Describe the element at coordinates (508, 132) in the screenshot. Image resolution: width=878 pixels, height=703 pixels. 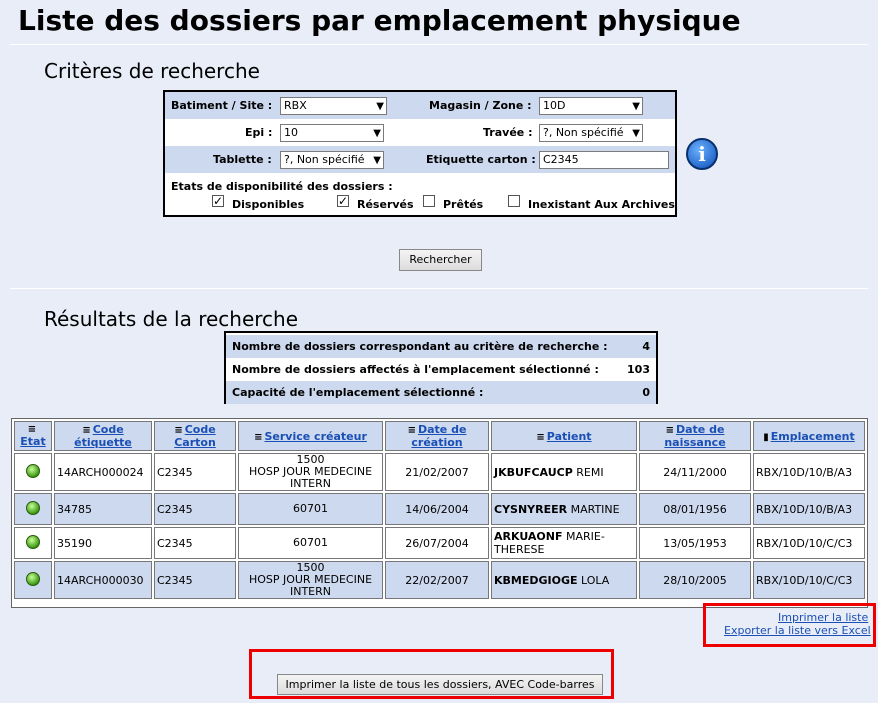
I see `travee-label: Travée :` at that location.